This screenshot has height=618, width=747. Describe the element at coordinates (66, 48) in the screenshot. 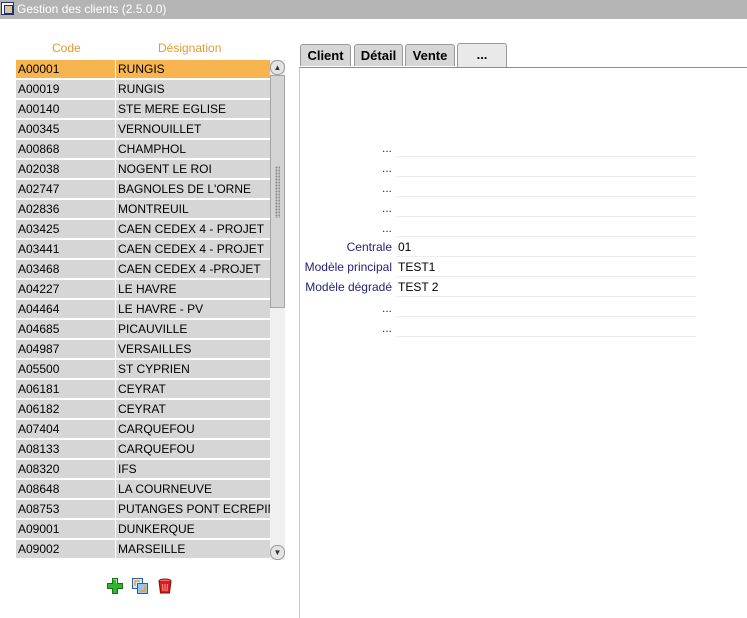

I see `column-header-code: Code` at that location.